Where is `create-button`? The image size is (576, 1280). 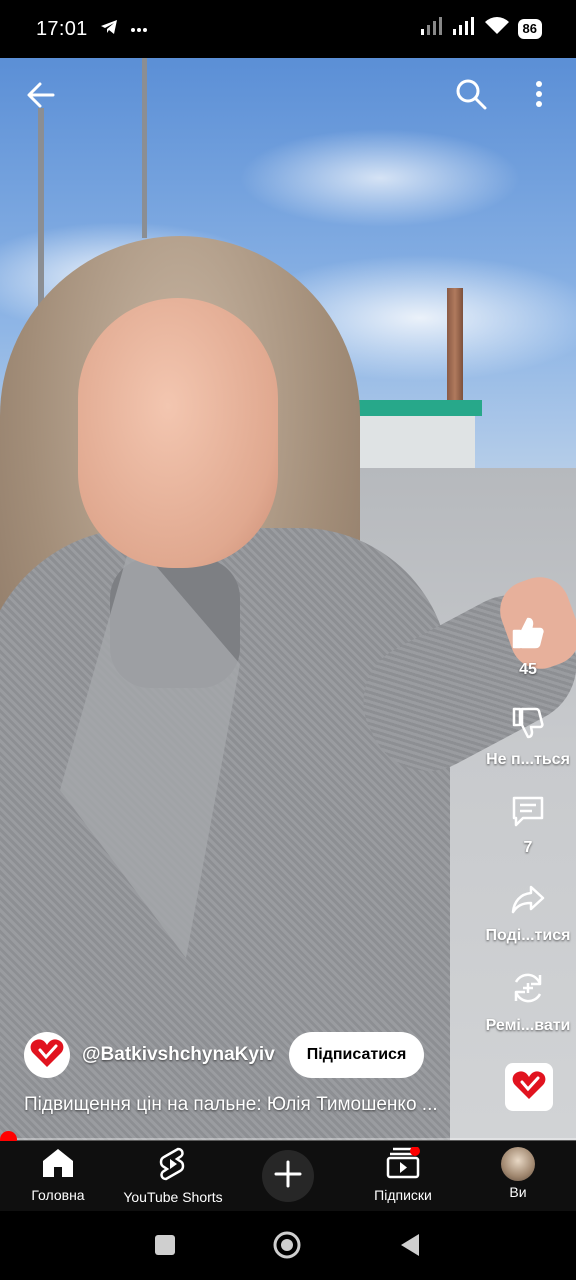
create-button is located at coordinates (288, 1176).